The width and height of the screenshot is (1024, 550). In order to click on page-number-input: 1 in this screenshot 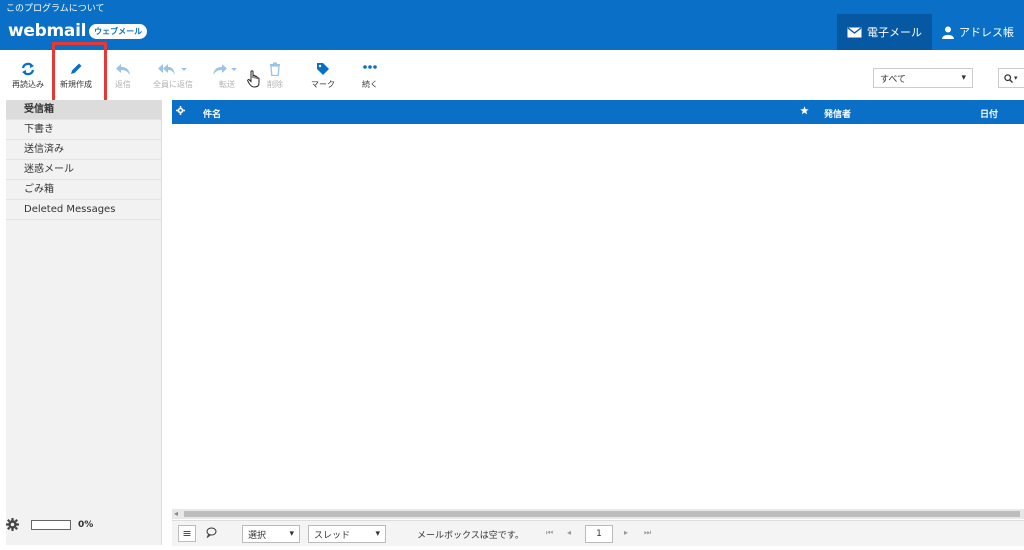, I will do `click(599, 534)`.